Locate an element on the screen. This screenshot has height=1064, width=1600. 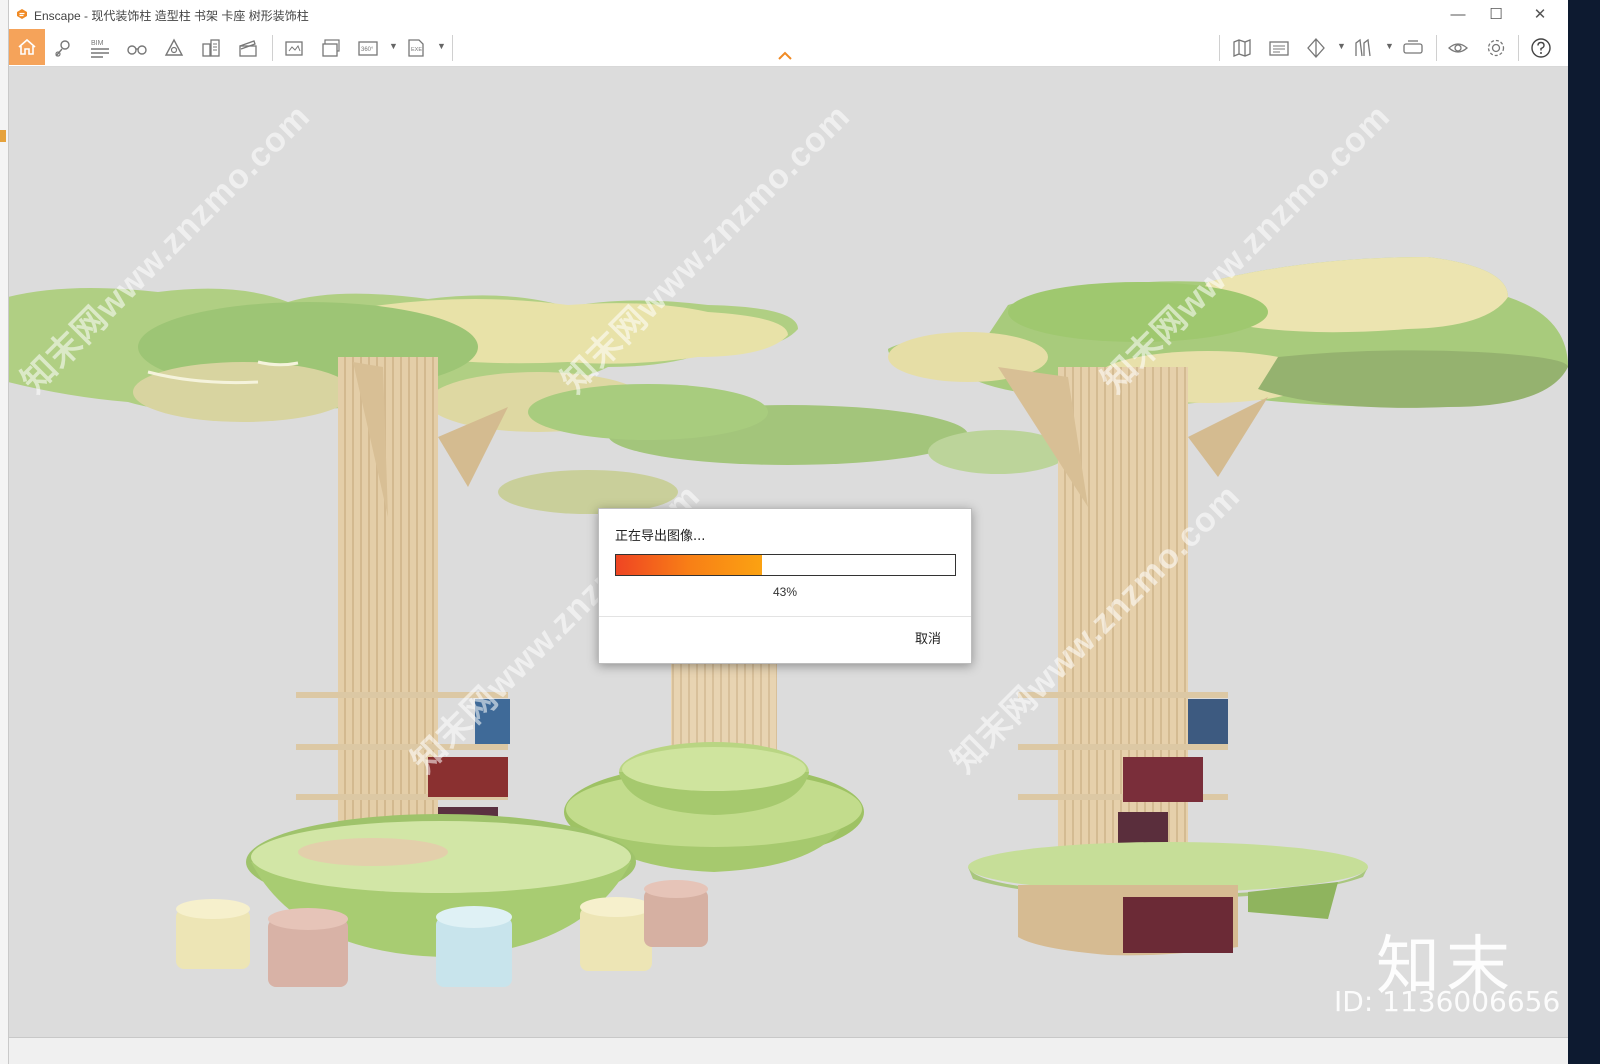
asset-library-icon is located at coordinates (174, 47).